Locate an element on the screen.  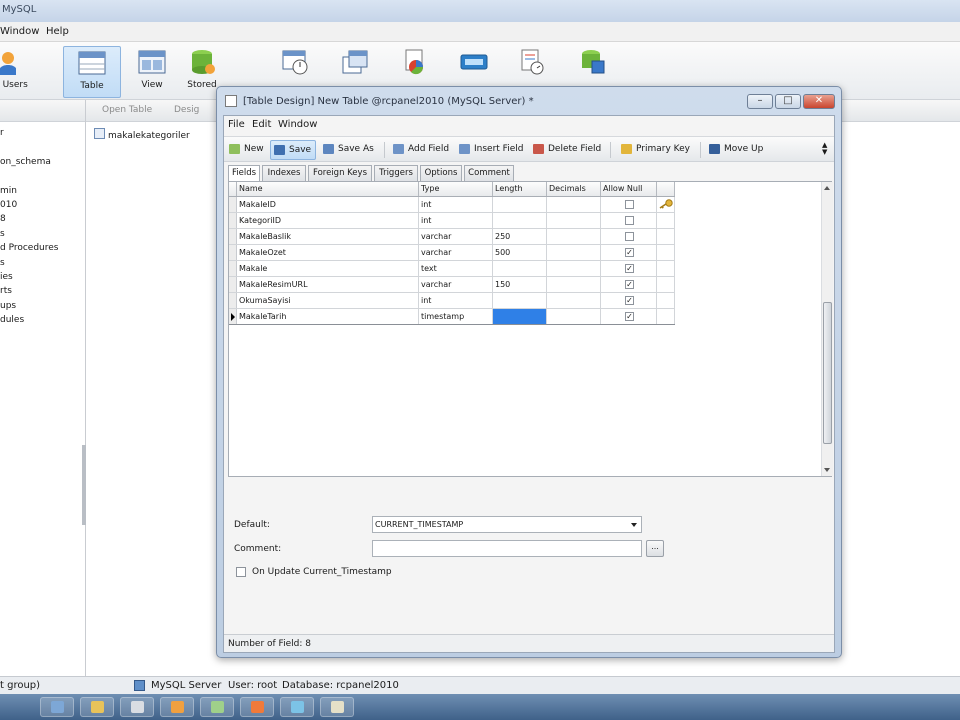
menu-help: Help is located at coordinates (57, 31).